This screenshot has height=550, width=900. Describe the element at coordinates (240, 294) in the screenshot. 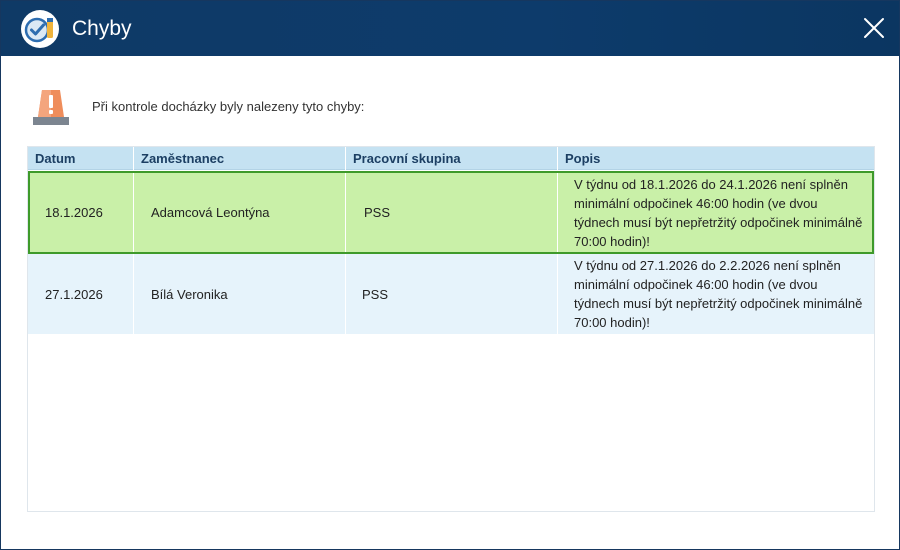

I see `cell-zamestnanec: Bílá Veronika` at that location.